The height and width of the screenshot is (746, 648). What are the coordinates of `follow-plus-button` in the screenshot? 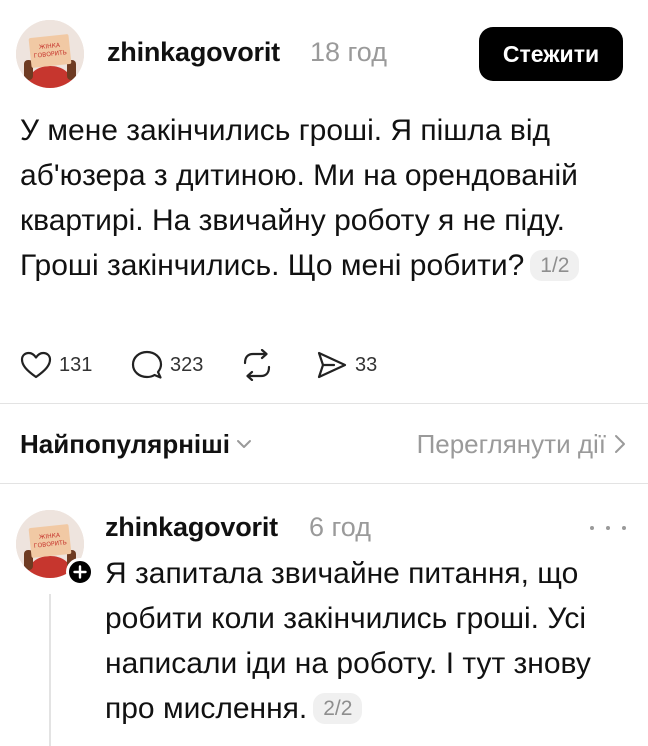 It's located at (80, 572).